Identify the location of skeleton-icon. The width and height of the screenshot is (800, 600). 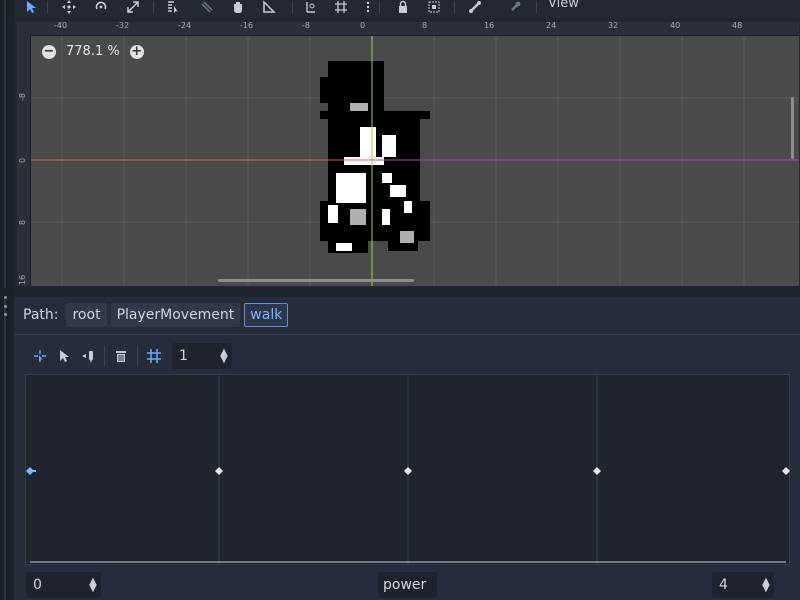
(515, 7).